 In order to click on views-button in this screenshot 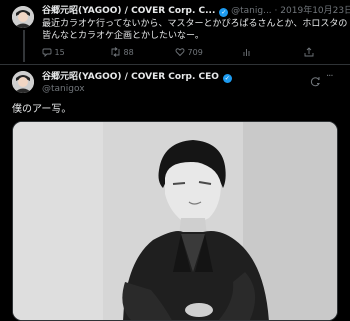, I will do `click(247, 52)`.